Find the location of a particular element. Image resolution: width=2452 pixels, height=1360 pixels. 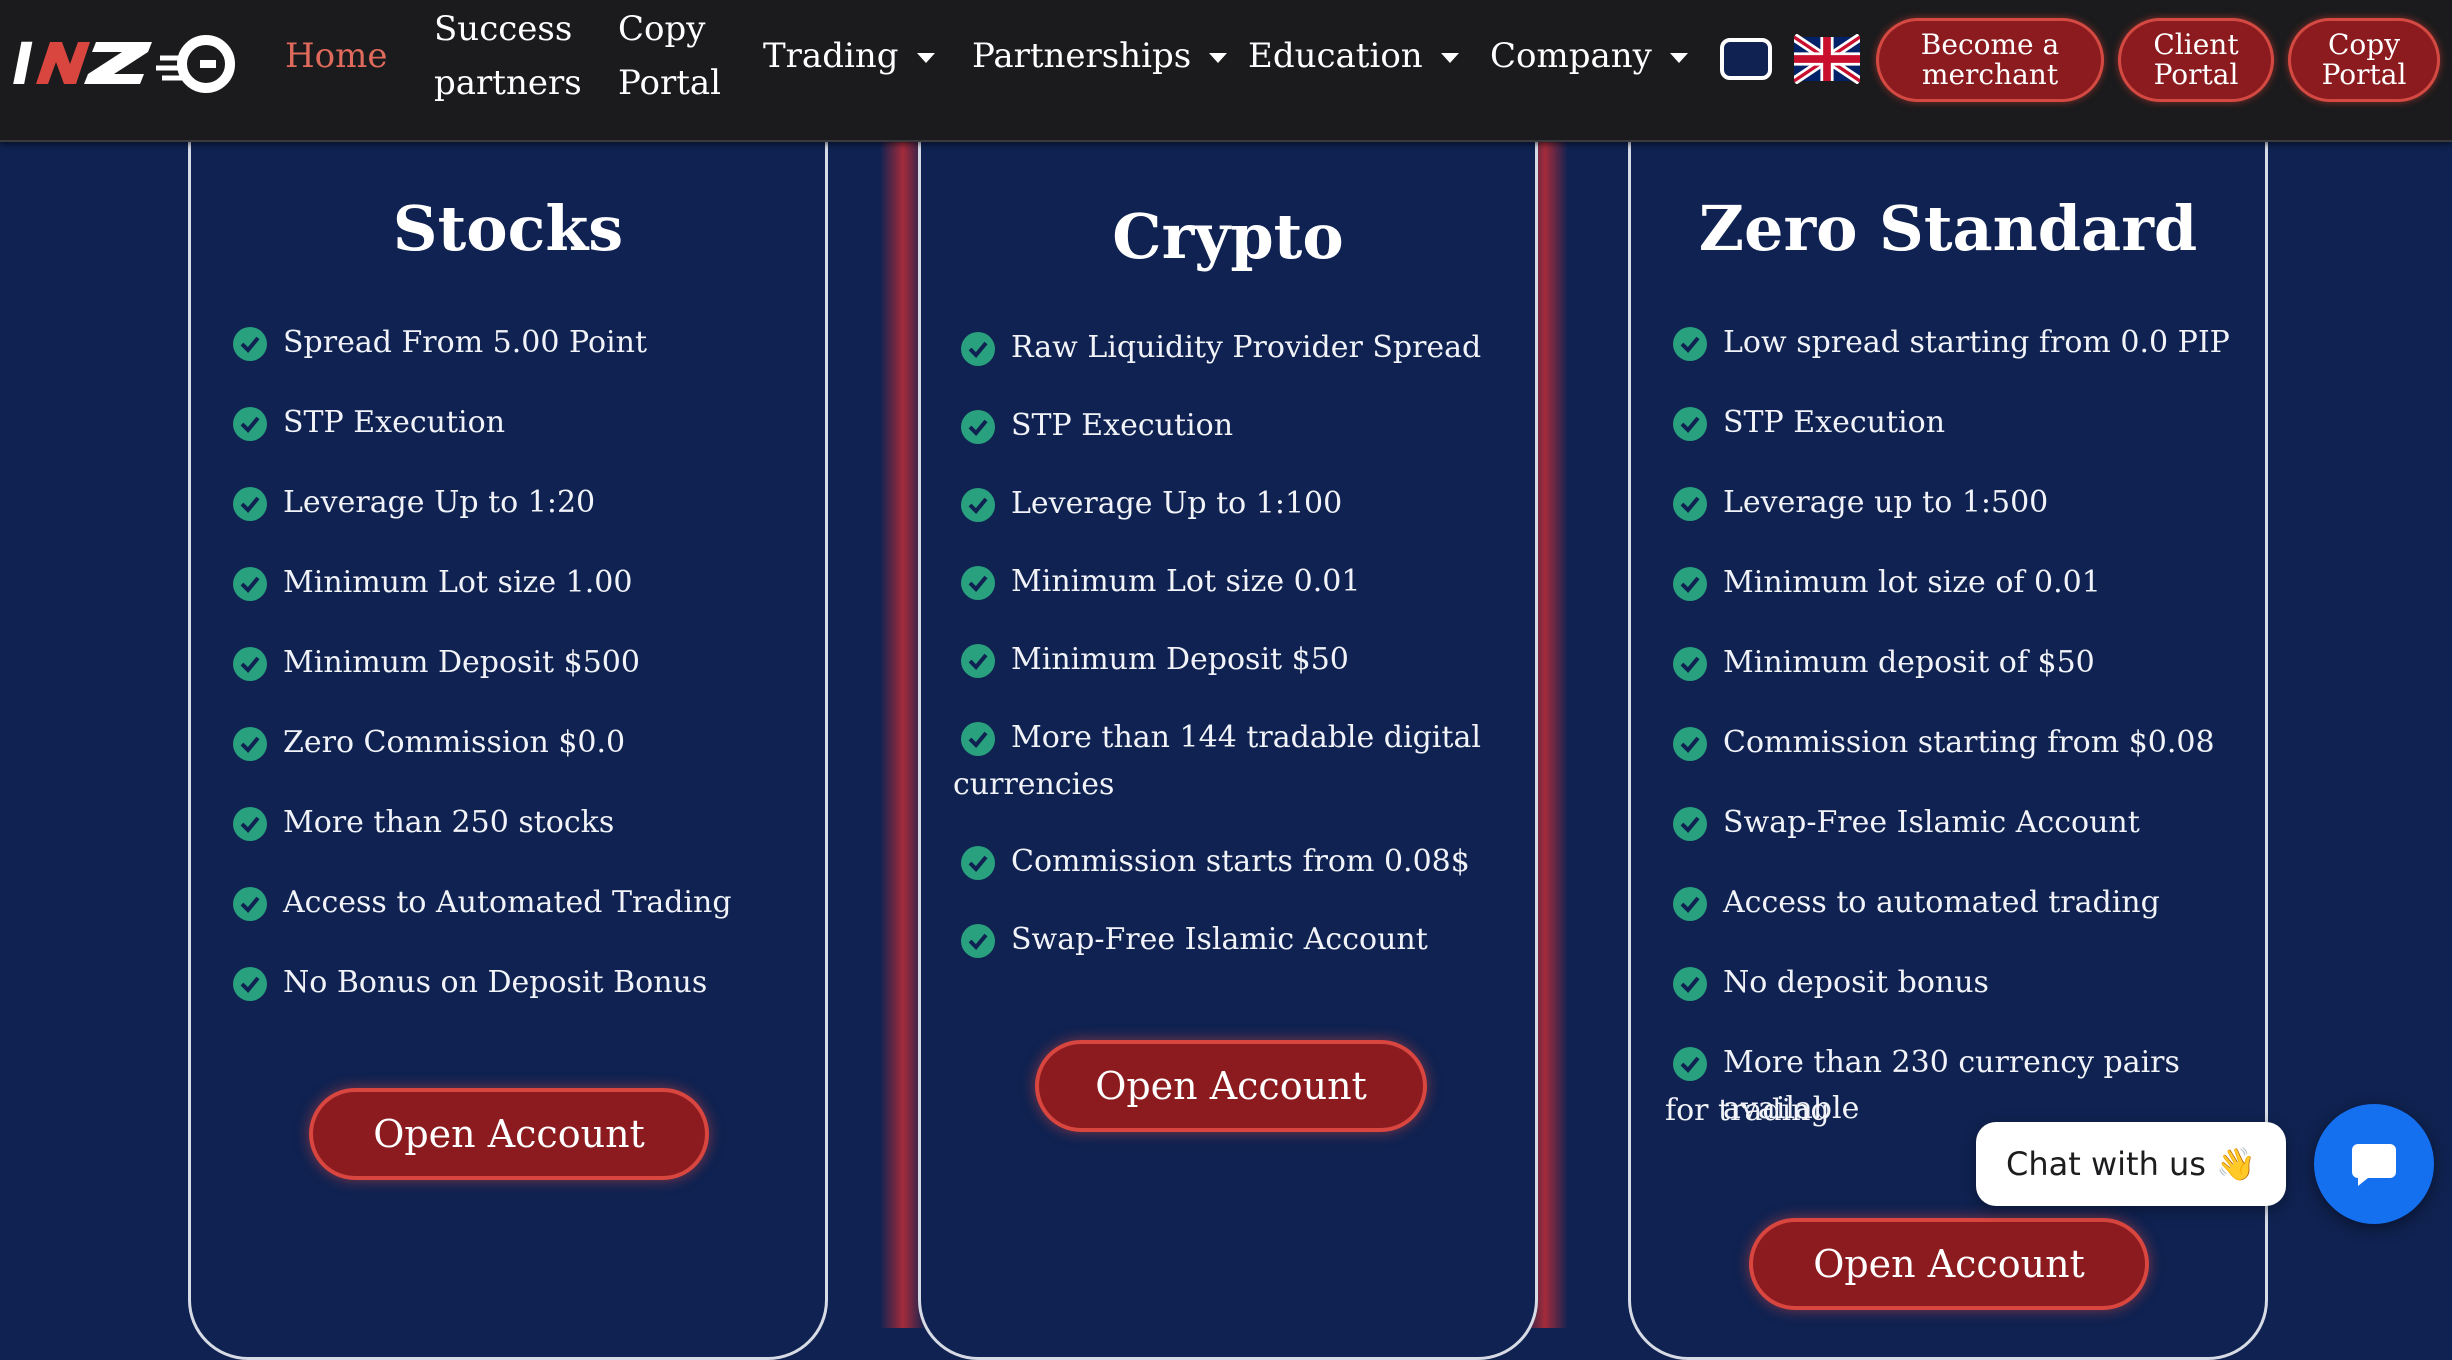

feature-item: Minimum Lot size 1.00 is located at coordinates (458, 582).